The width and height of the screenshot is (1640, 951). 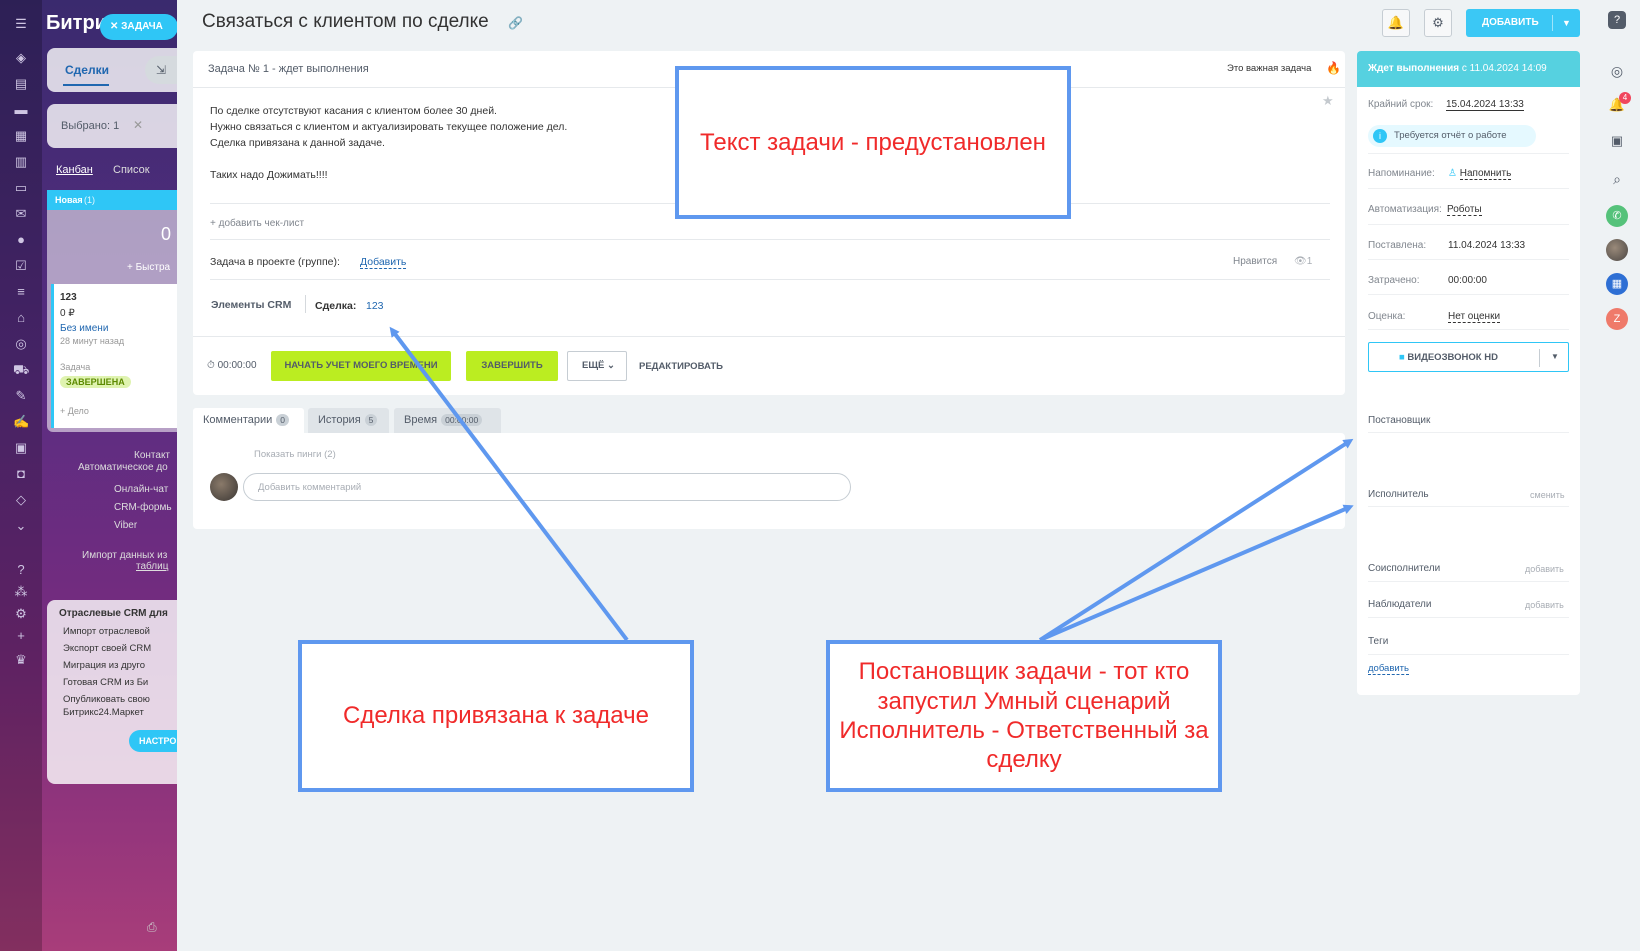 What do you see at coordinates (509, 484) in the screenshot?
I see `arrow-to-deal` at bounding box center [509, 484].